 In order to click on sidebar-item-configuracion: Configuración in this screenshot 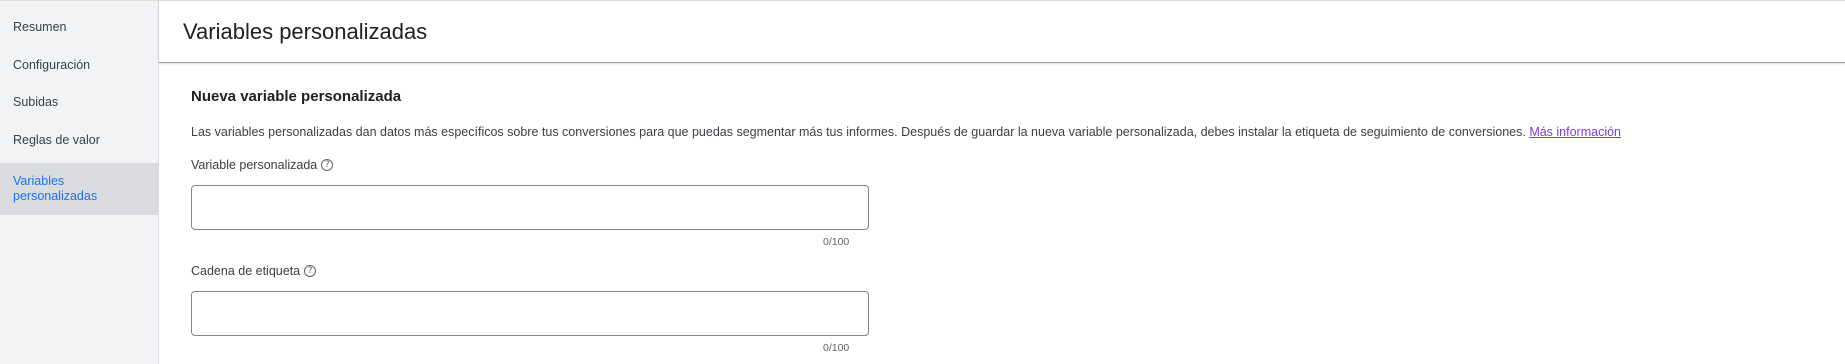, I will do `click(79, 66)`.